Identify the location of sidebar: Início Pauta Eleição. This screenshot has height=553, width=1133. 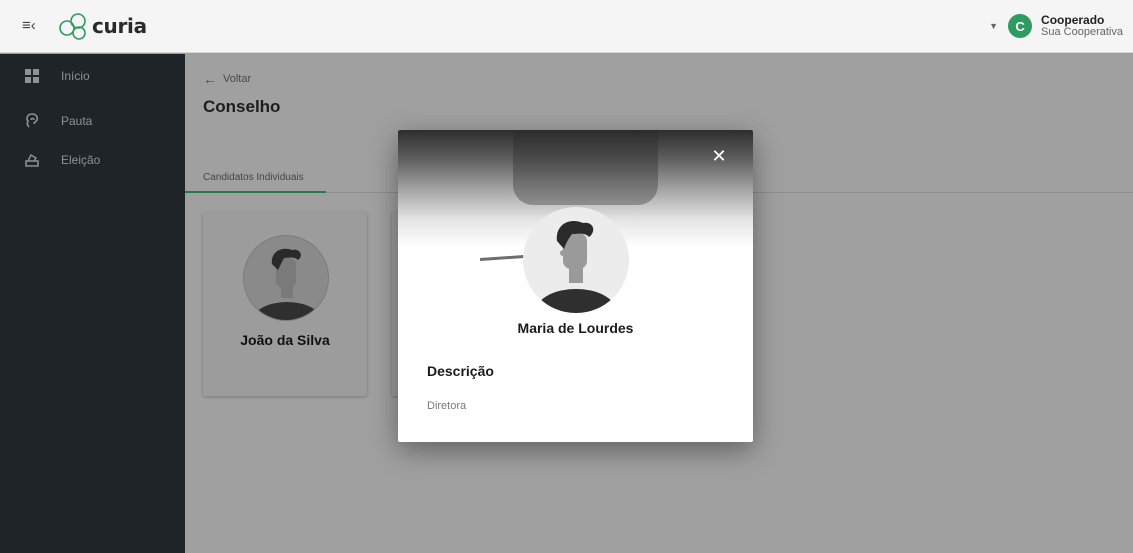
(92, 303).